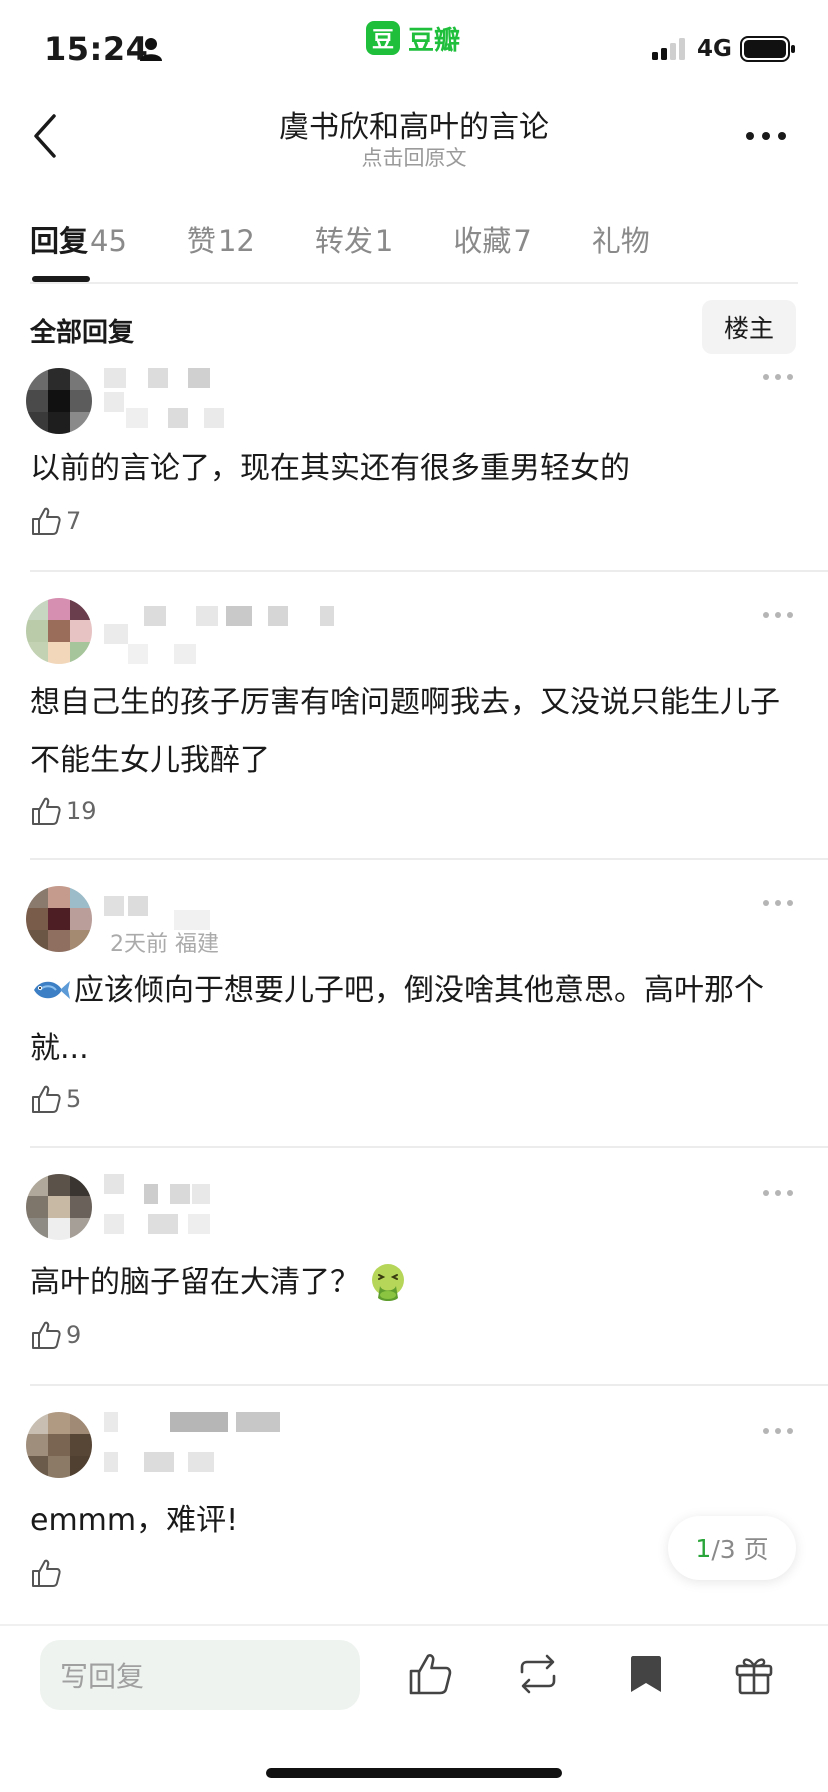 This screenshot has height=1792, width=828. Describe the element at coordinates (646, 1674) in the screenshot. I see `bookmark-icon` at that location.